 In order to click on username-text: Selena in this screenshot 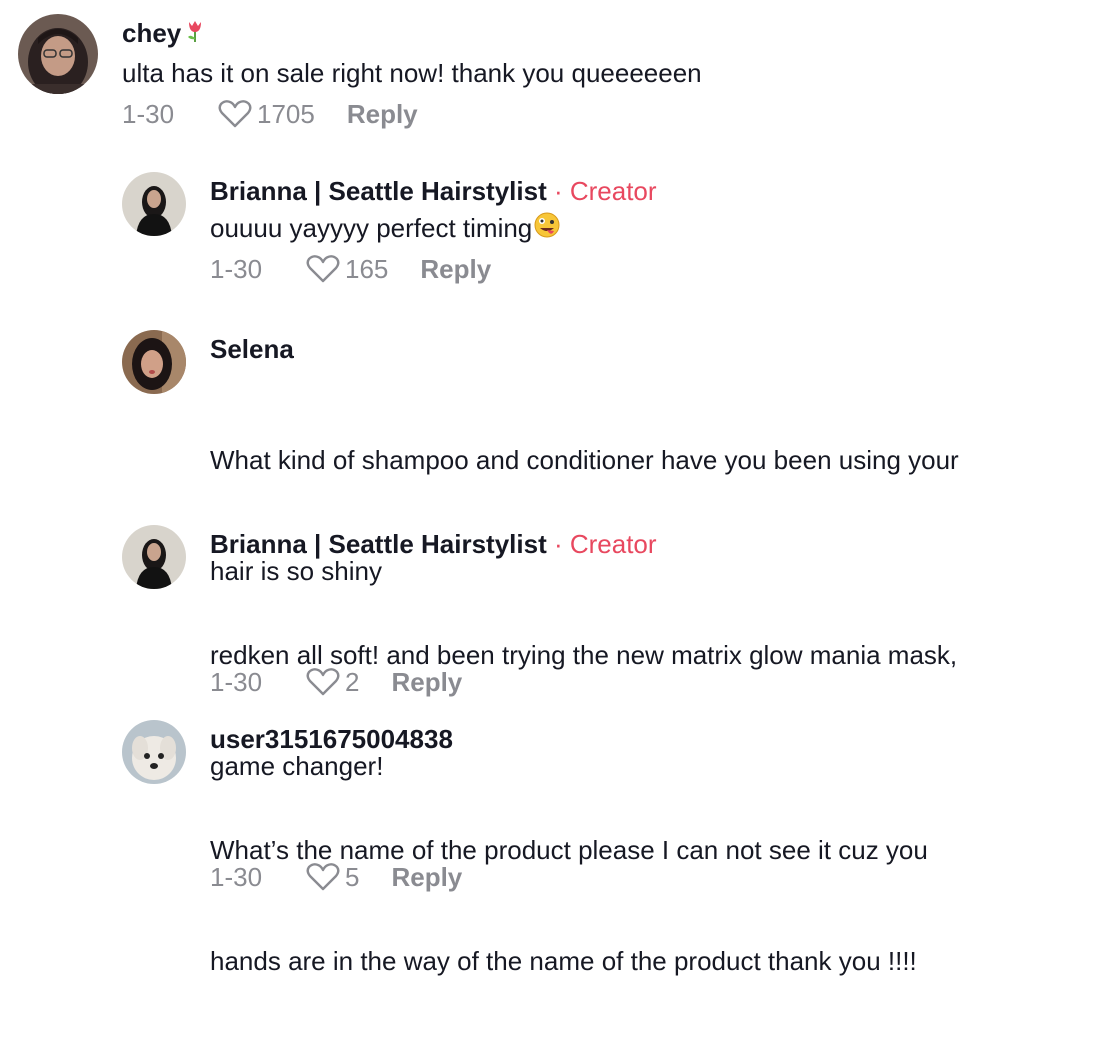, I will do `click(252, 349)`.